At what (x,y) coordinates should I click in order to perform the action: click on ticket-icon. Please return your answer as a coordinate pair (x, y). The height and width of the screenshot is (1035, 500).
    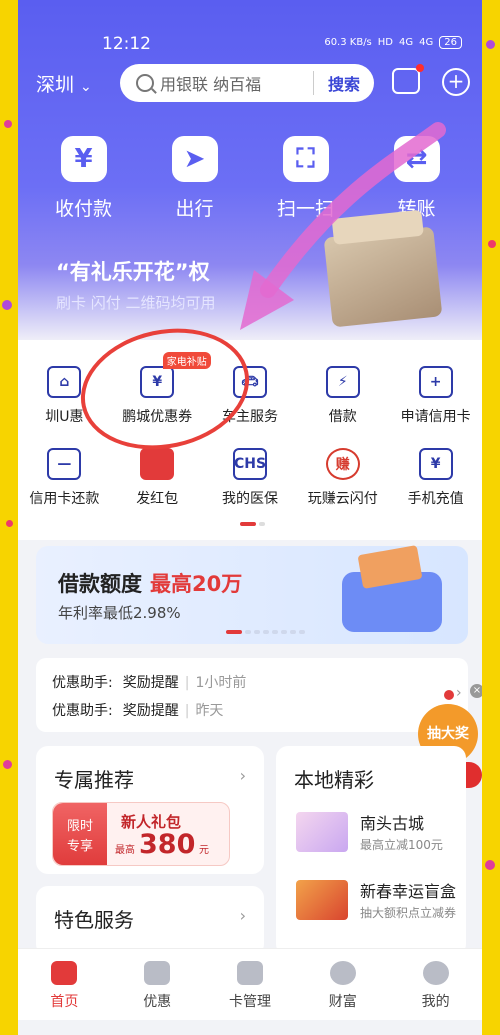
    Looking at the image, I should click on (157, 973).